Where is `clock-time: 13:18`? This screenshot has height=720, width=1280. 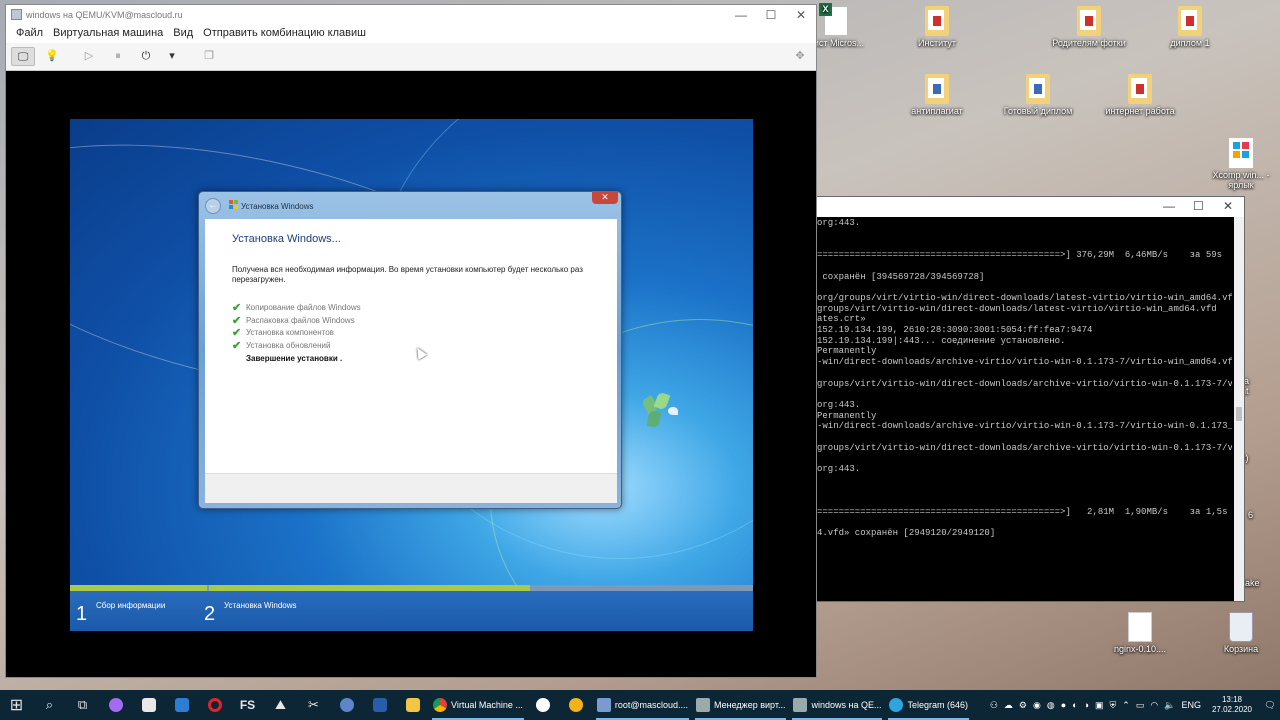 clock-time: 13:18 is located at coordinates (1231, 699).